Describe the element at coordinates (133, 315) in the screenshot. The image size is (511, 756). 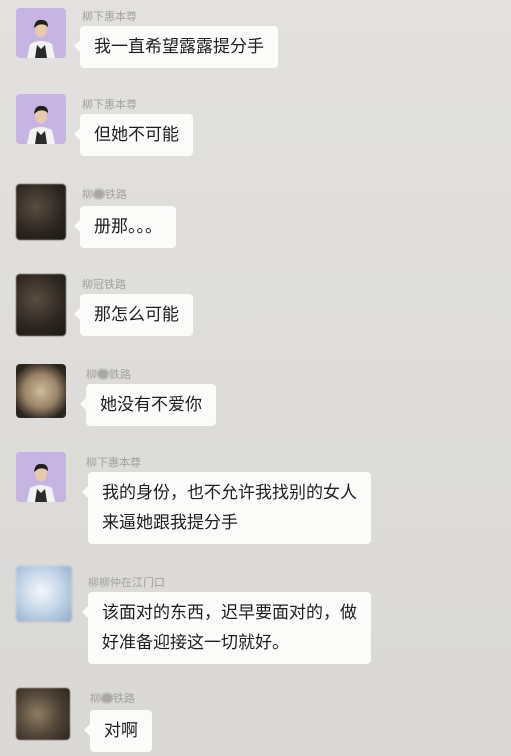
I see `message-bubble: 那怎么可能` at that location.